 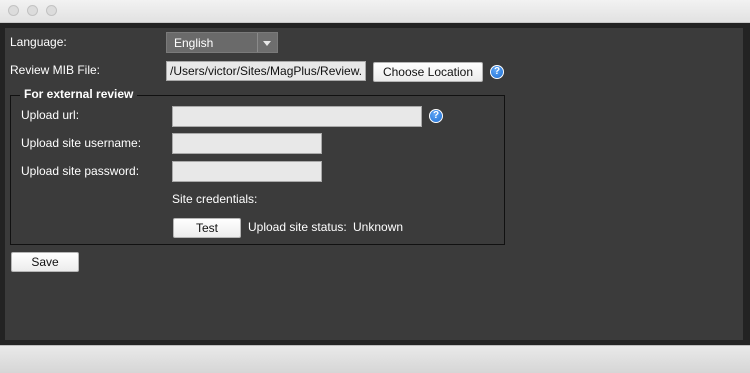 I want to click on dropdown-arrow-box, so click(x=267, y=42).